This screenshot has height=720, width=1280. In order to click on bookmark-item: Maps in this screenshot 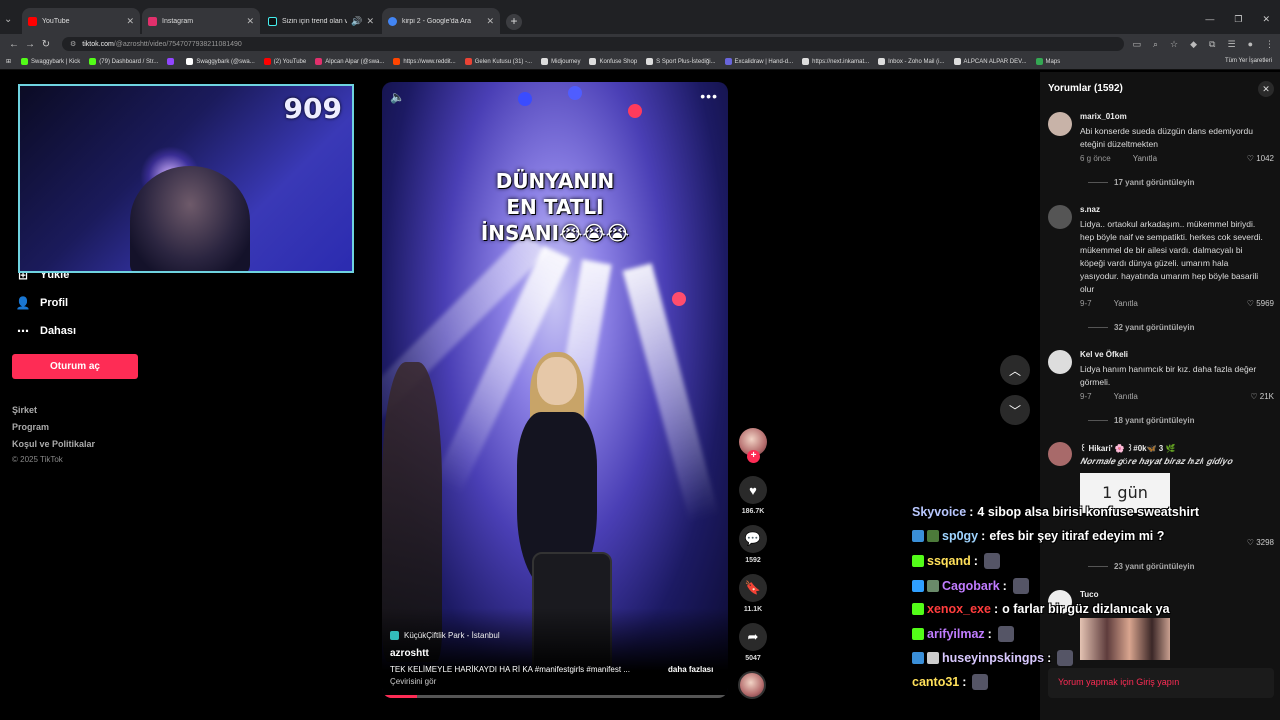, I will do `click(1047, 61)`.